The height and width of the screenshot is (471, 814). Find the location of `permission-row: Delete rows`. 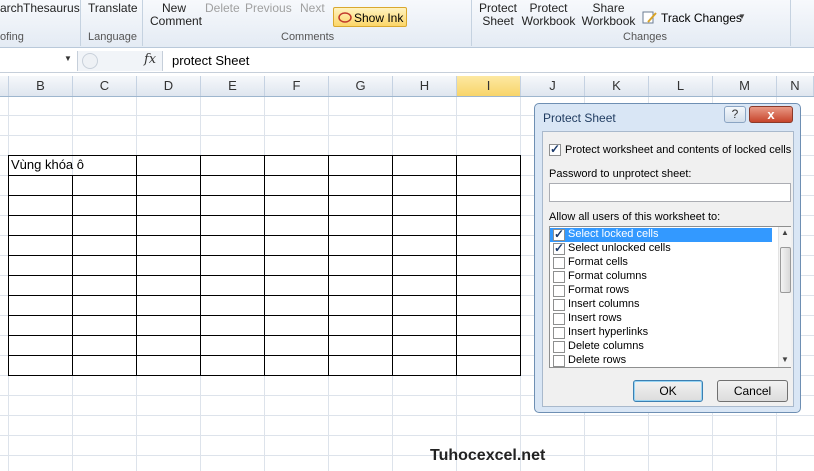

permission-row: Delete rows is located at coordinates (661, 361).